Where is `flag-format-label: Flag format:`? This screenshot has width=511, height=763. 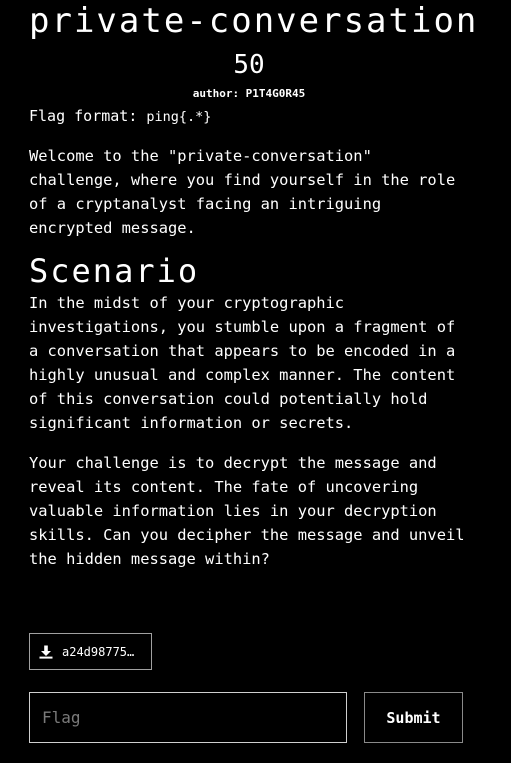
flag-format-label: Flag format: is located at coordinates (88, 116).